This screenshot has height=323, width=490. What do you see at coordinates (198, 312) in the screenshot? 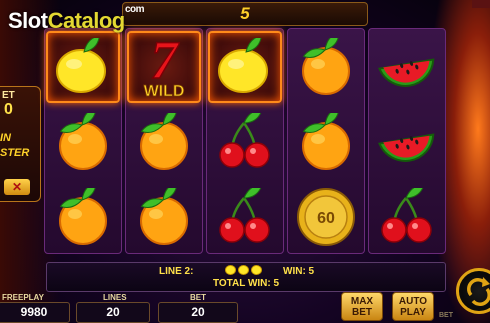
I see `bet-value: 20` at bounding box center [198, 312].